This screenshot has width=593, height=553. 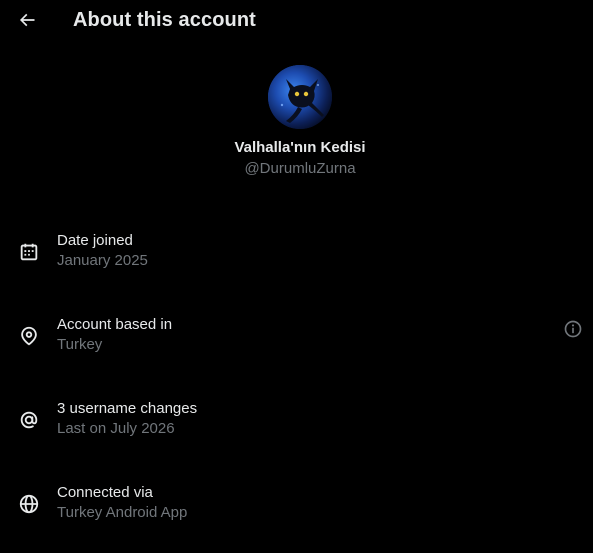 What do you see at coordinates (300, 147) in the screenshot?
I see `display-name: Valhalla'nın Kedisi` at bounding box center [300, 147].